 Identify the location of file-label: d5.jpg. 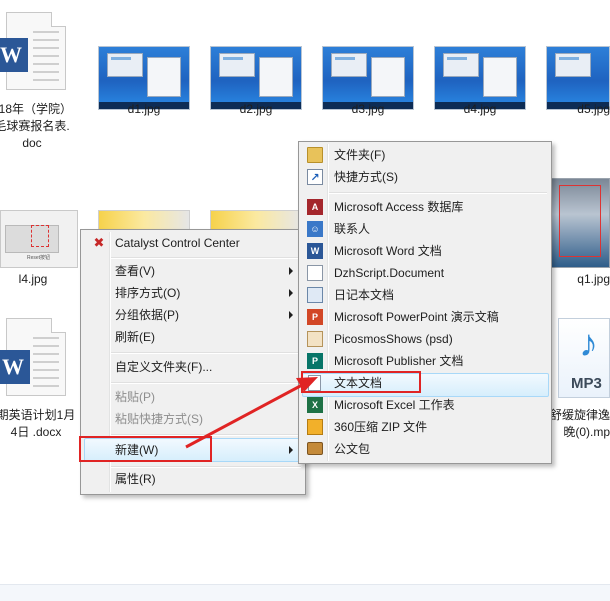
(593, 109).